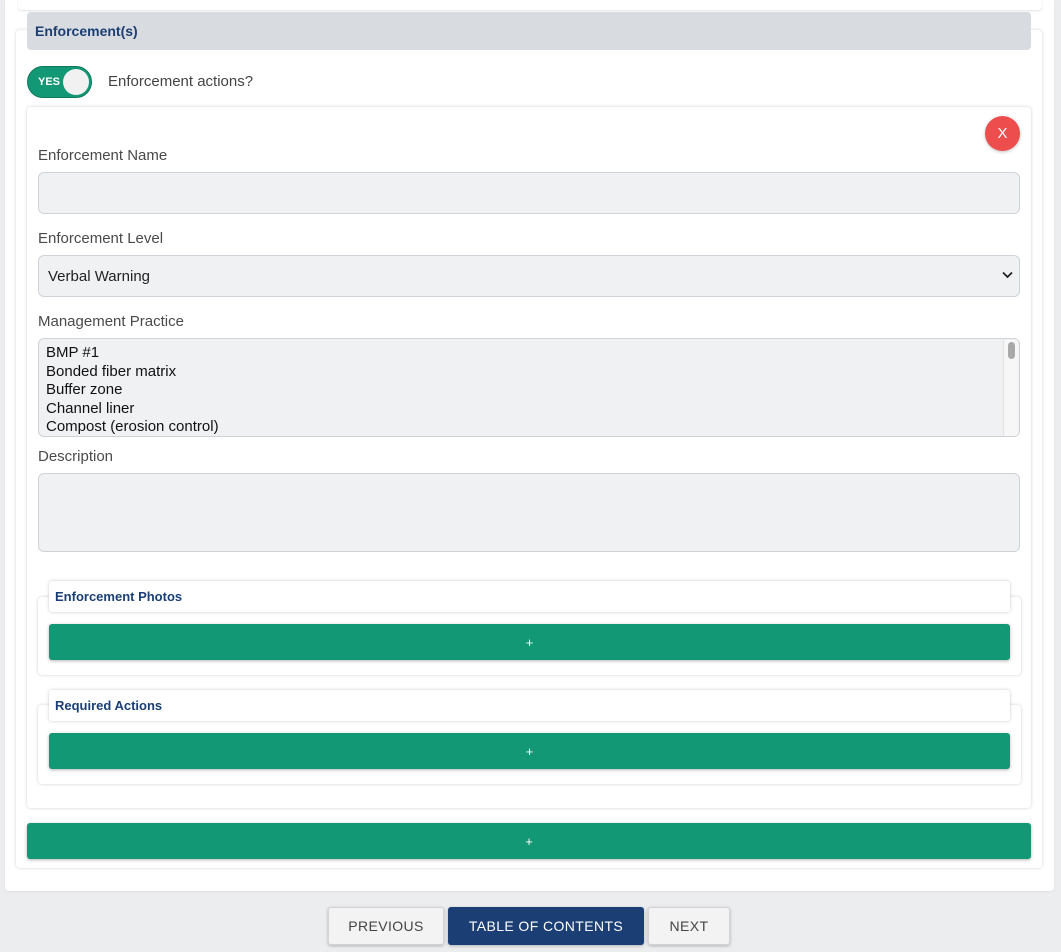 Image resolution: width=1061 pixels, height=952 pixels. I want to click on management-practice-label: Management Practice, so click(111, 321).